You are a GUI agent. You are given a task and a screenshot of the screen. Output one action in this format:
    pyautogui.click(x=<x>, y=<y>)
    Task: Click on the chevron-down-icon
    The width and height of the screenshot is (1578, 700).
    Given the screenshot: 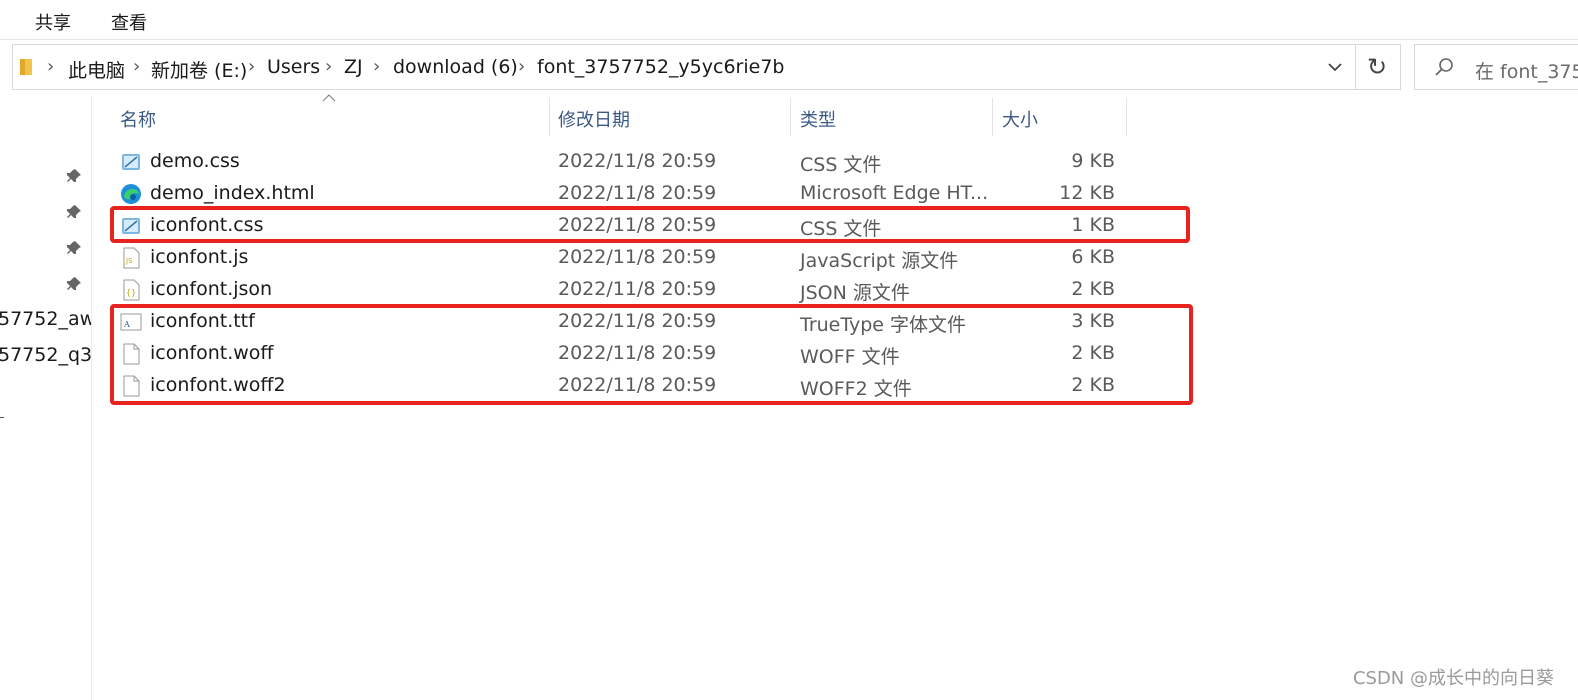 What is the action you would take?
    pyautogui.click(x=1335, y=67)
    